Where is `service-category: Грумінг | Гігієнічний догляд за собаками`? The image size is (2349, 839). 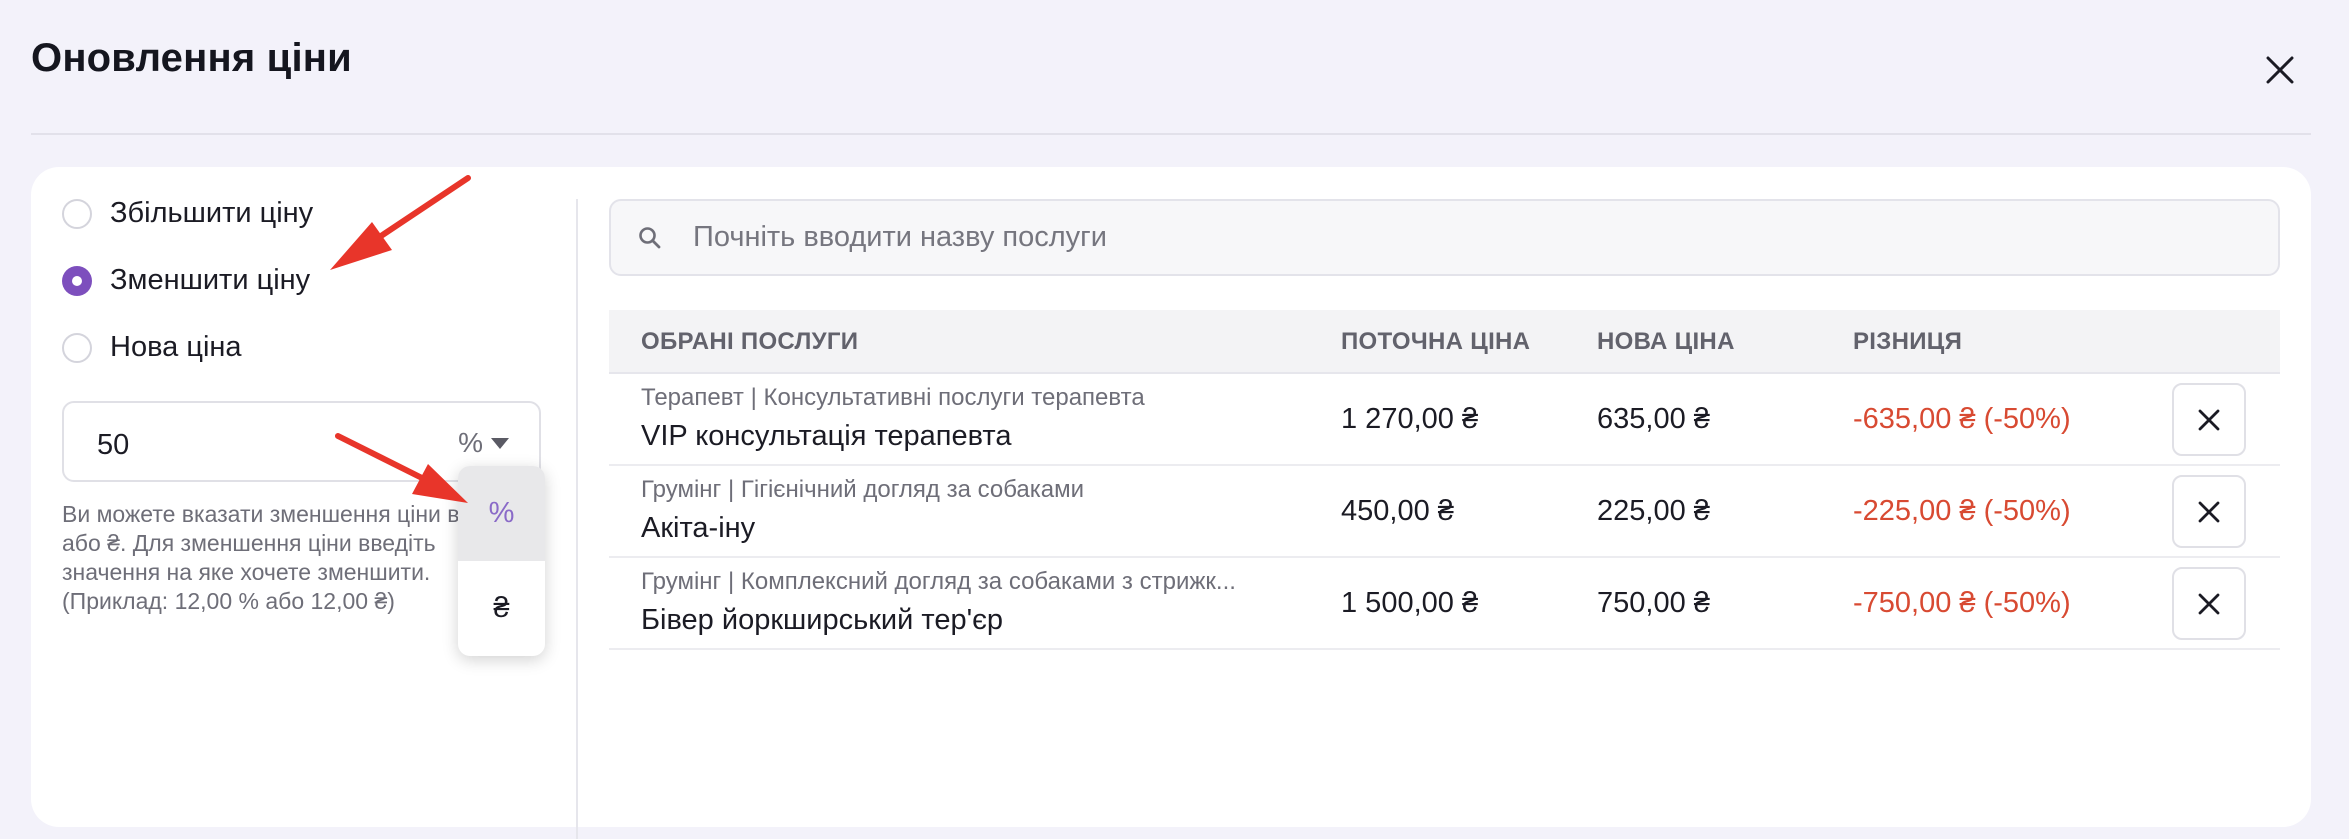
service-category: Грумінг | Гігієнічний догляд за собаками is located at coordinates (863, 489).